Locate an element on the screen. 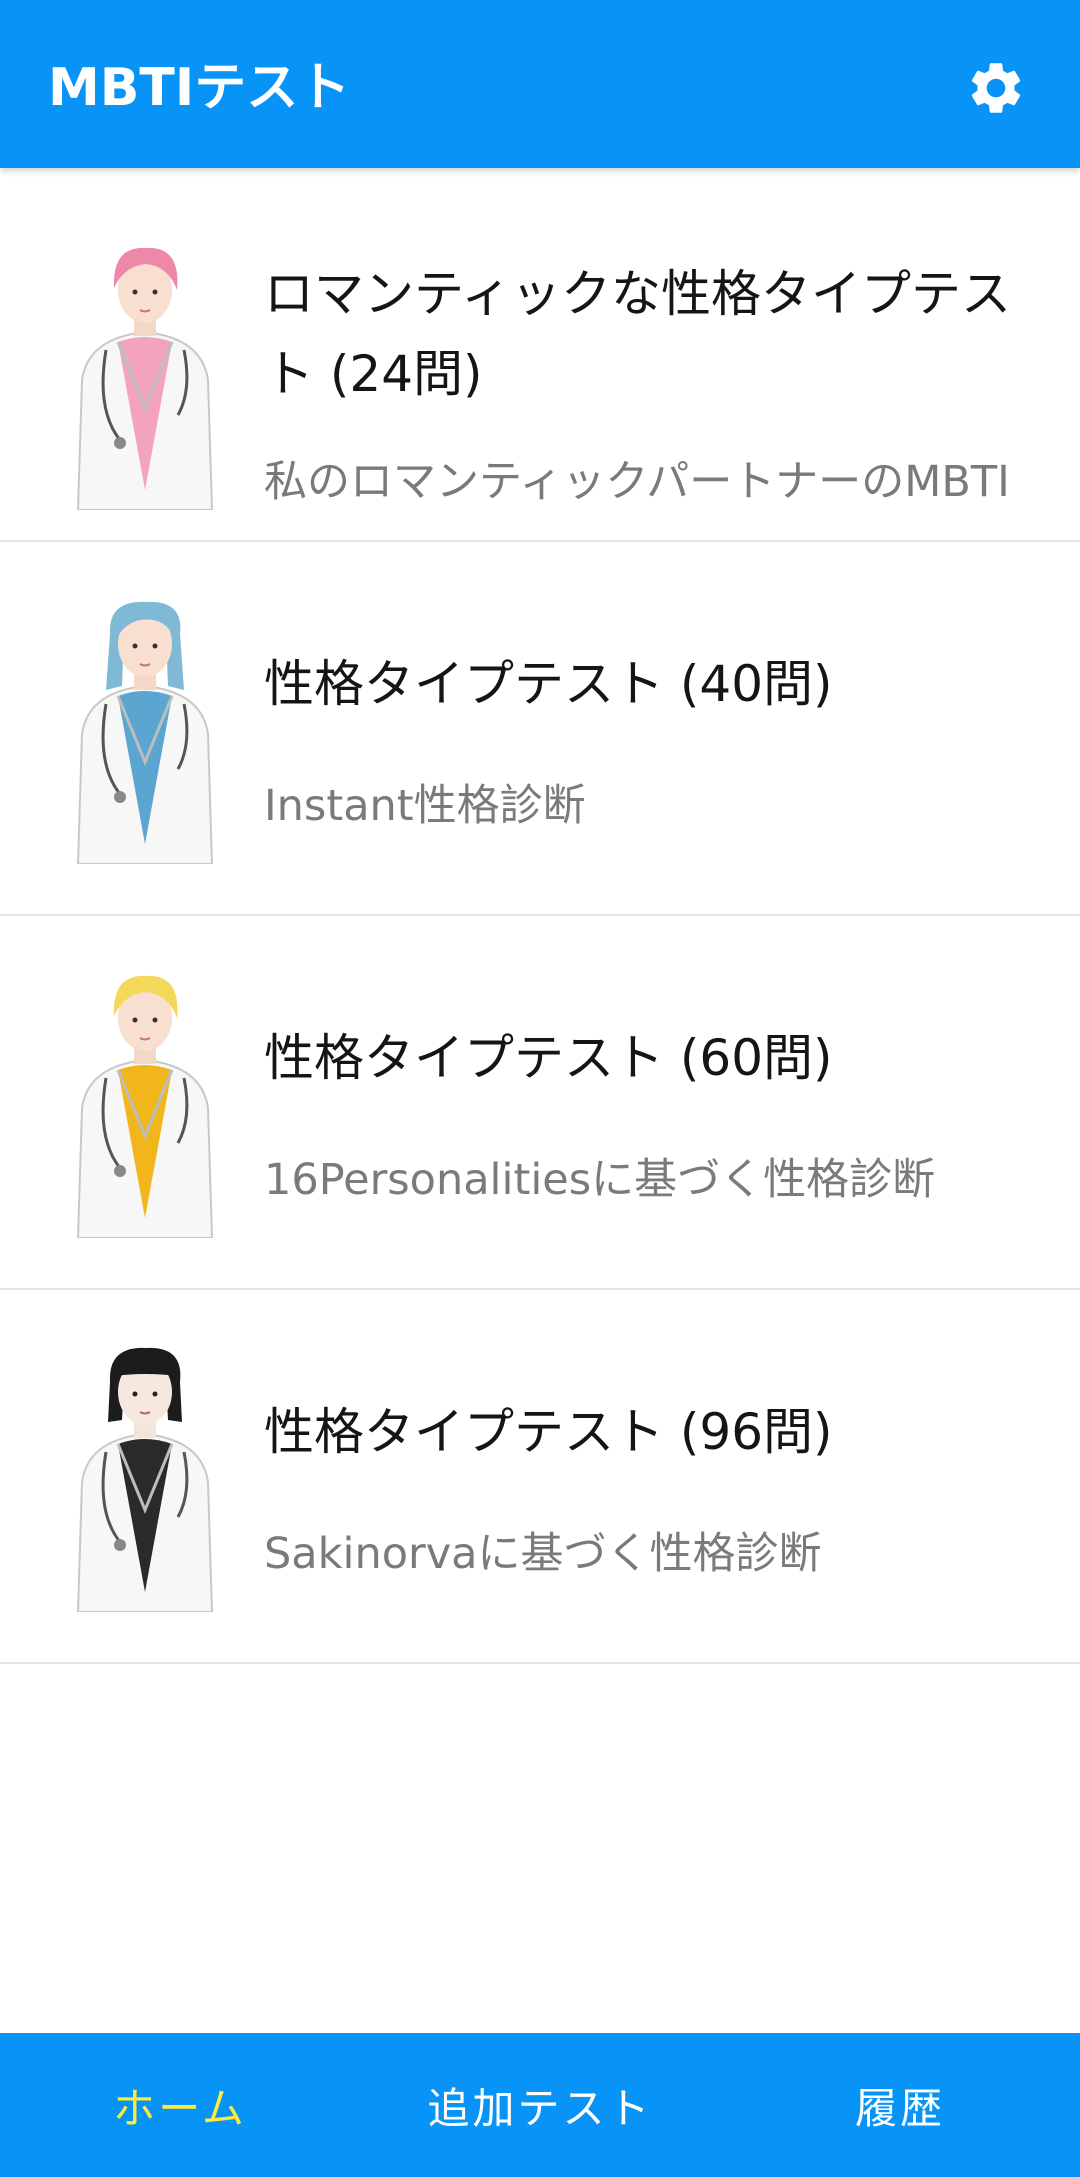 The height and width of the screenshot is (2177, 1080). nav-home: ホーム is located at coordinates (180, 2105).